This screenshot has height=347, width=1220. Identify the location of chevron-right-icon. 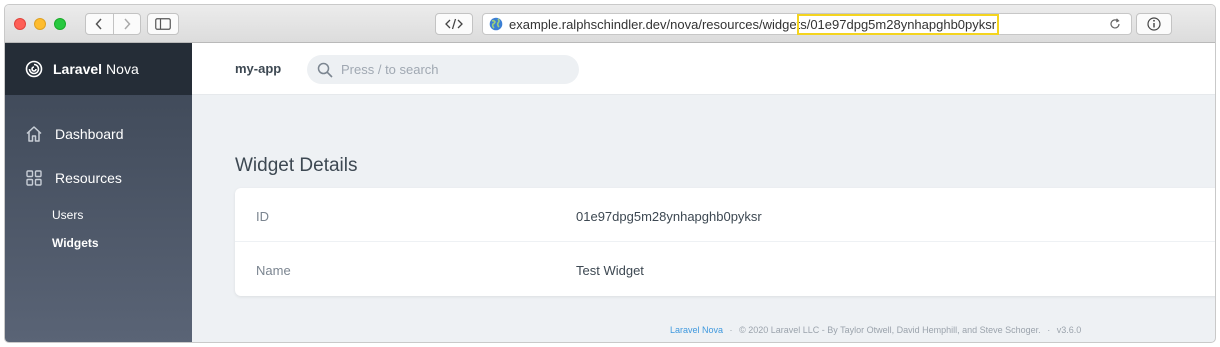
(127, 24).